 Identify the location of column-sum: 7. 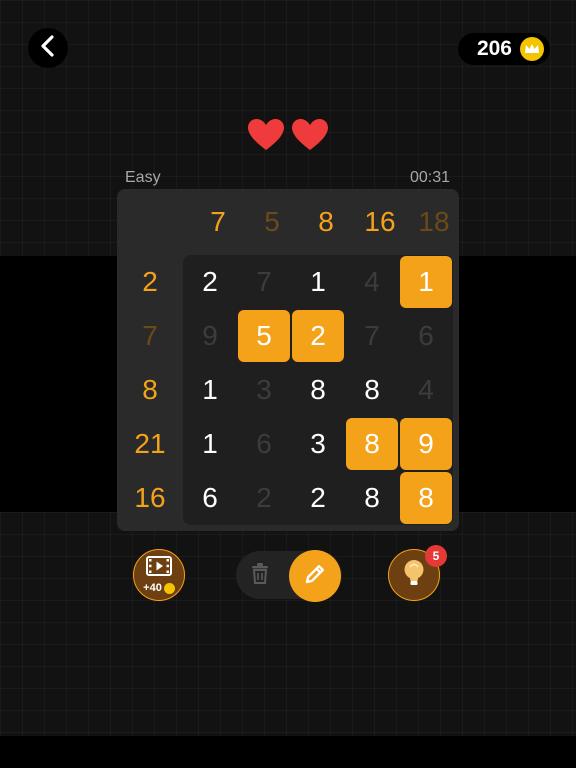
(218, 221).